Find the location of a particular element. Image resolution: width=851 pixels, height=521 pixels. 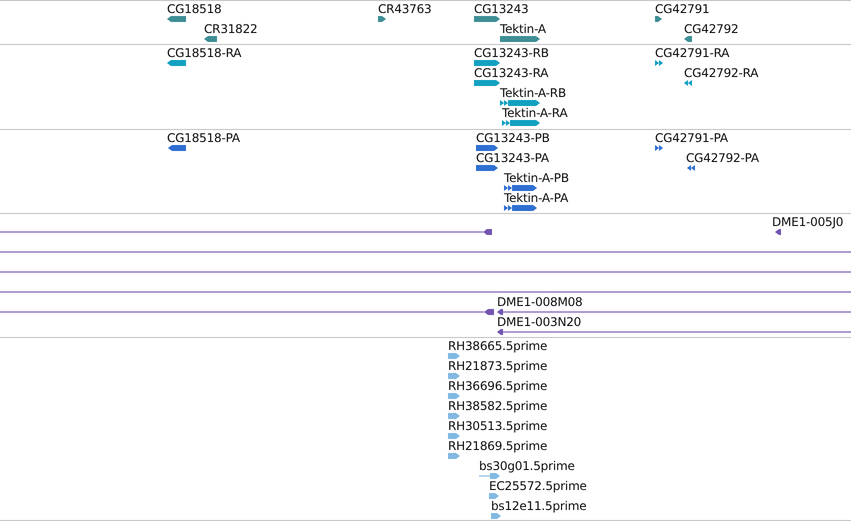

feature-label: EC25572.5prime is located at coordinates (538, 486).